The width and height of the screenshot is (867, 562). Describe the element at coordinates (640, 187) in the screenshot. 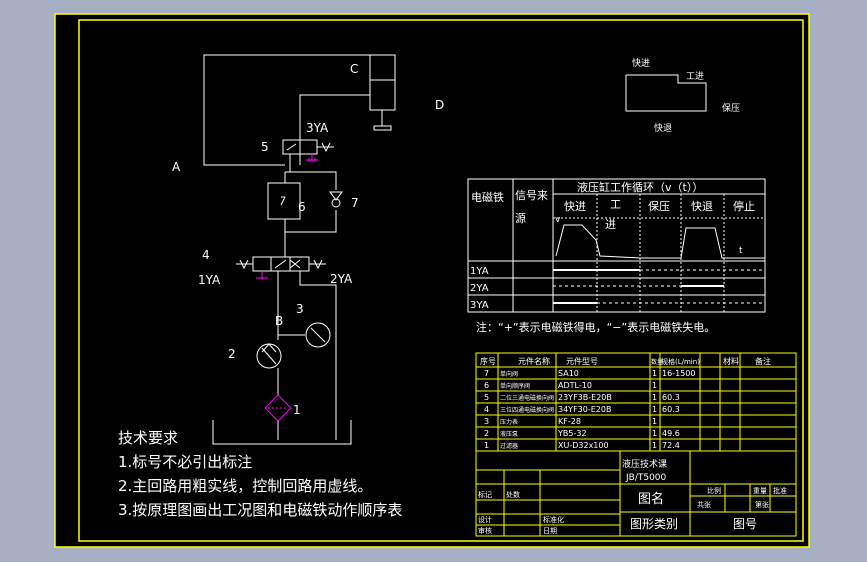

I see `table-cycle-title: 液压缸工作循环（v（t））` at that location.